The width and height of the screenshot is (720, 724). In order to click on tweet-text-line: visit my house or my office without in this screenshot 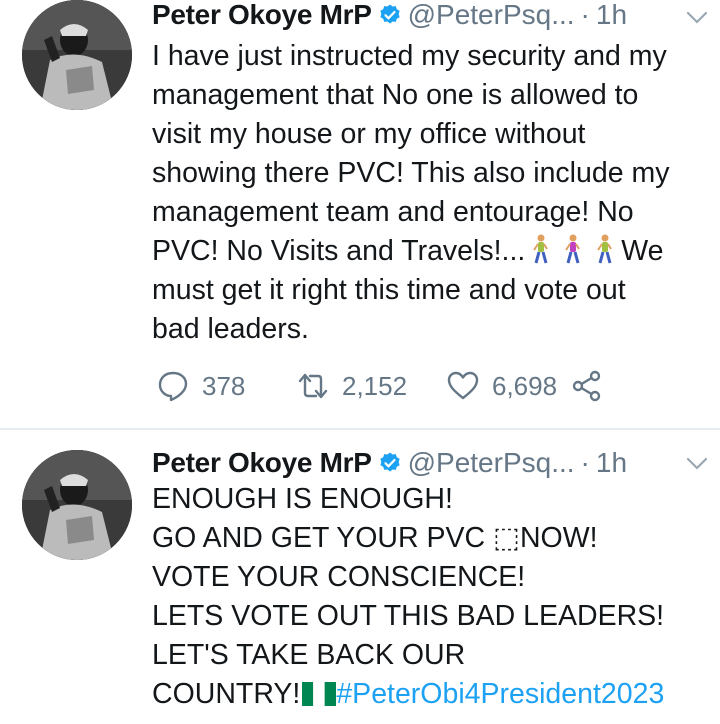, I will do `click(369, 134)`.